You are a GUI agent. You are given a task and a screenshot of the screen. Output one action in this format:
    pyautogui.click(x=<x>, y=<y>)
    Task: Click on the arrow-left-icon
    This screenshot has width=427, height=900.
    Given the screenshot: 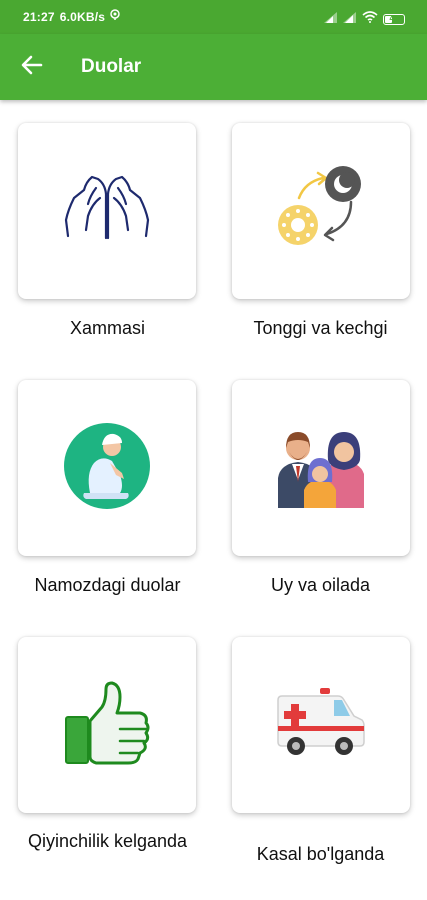 What is the action you would take?
    pyautogui.click(x=32, y=67)
    